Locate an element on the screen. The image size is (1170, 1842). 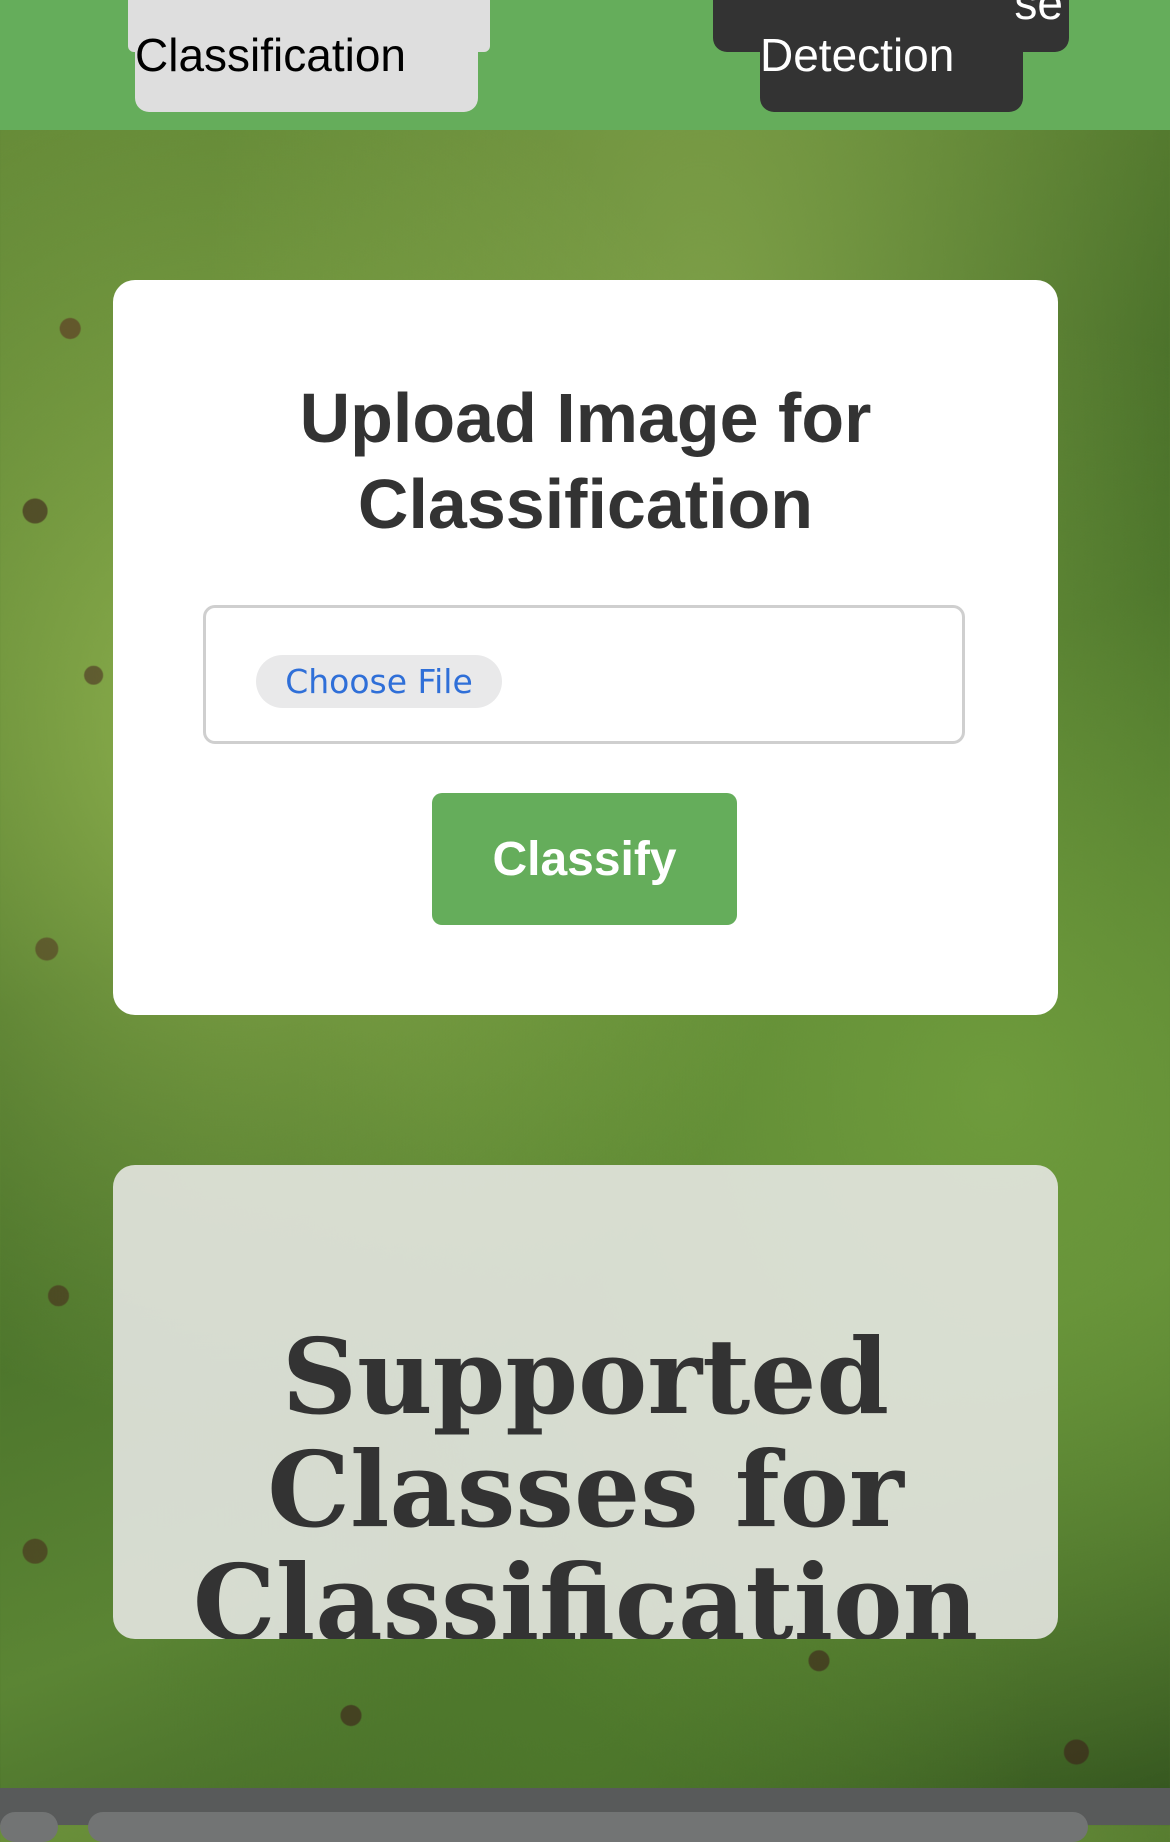
bottom-bar-control is located at coordinates (29, 1827).